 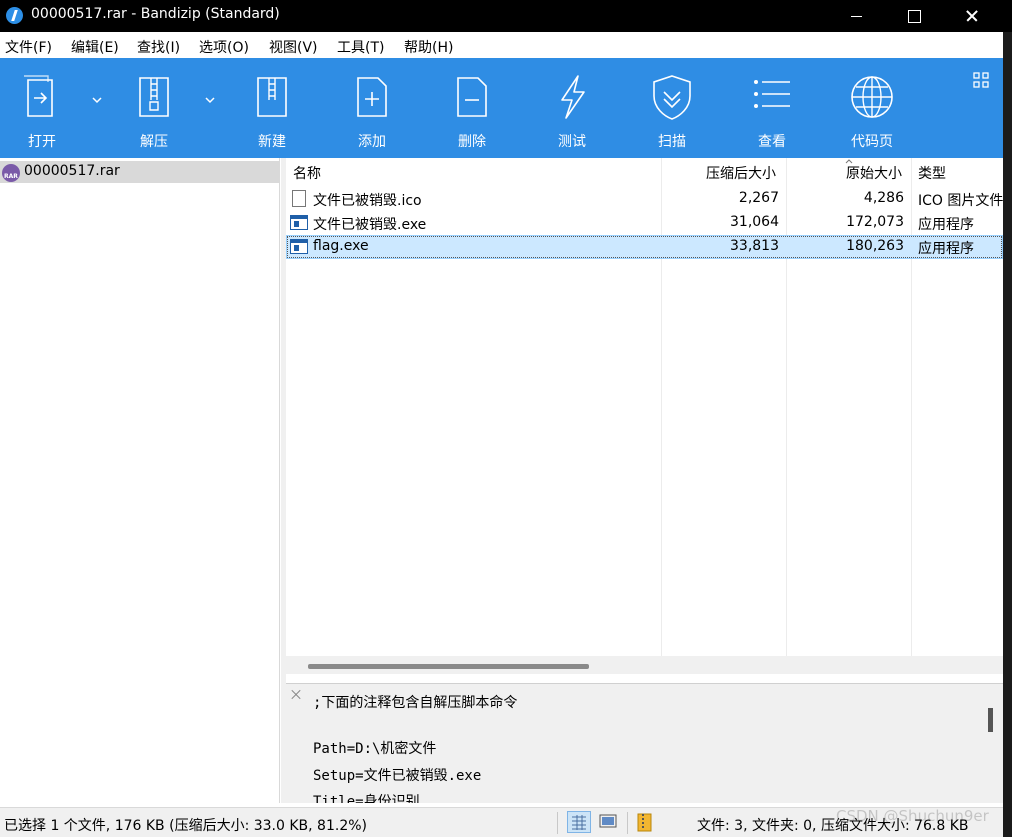 I want to click on archive-zip-icon, so click(x=644, y=822).